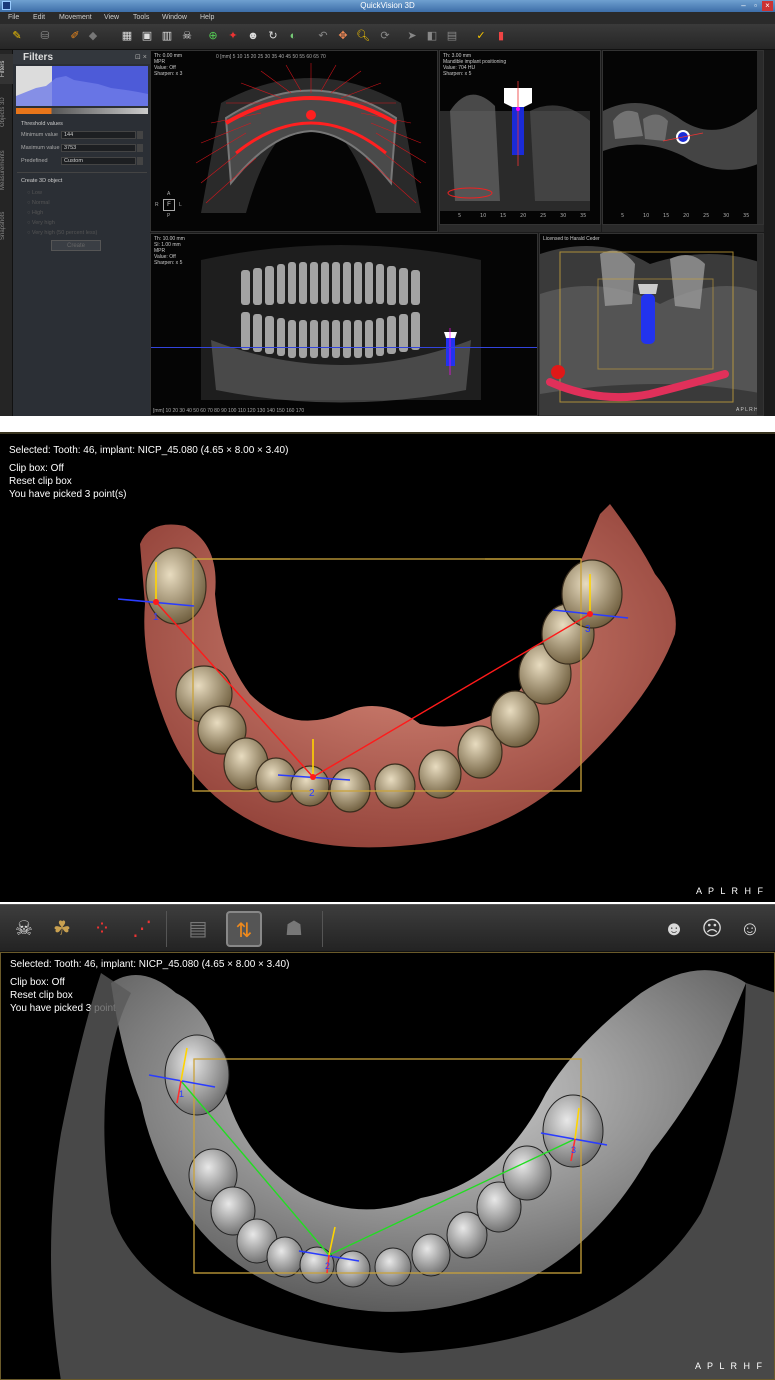  Describe the element at coordinates (98, 161) in the screenshot. I see `predefined-select: Custom` at that location.